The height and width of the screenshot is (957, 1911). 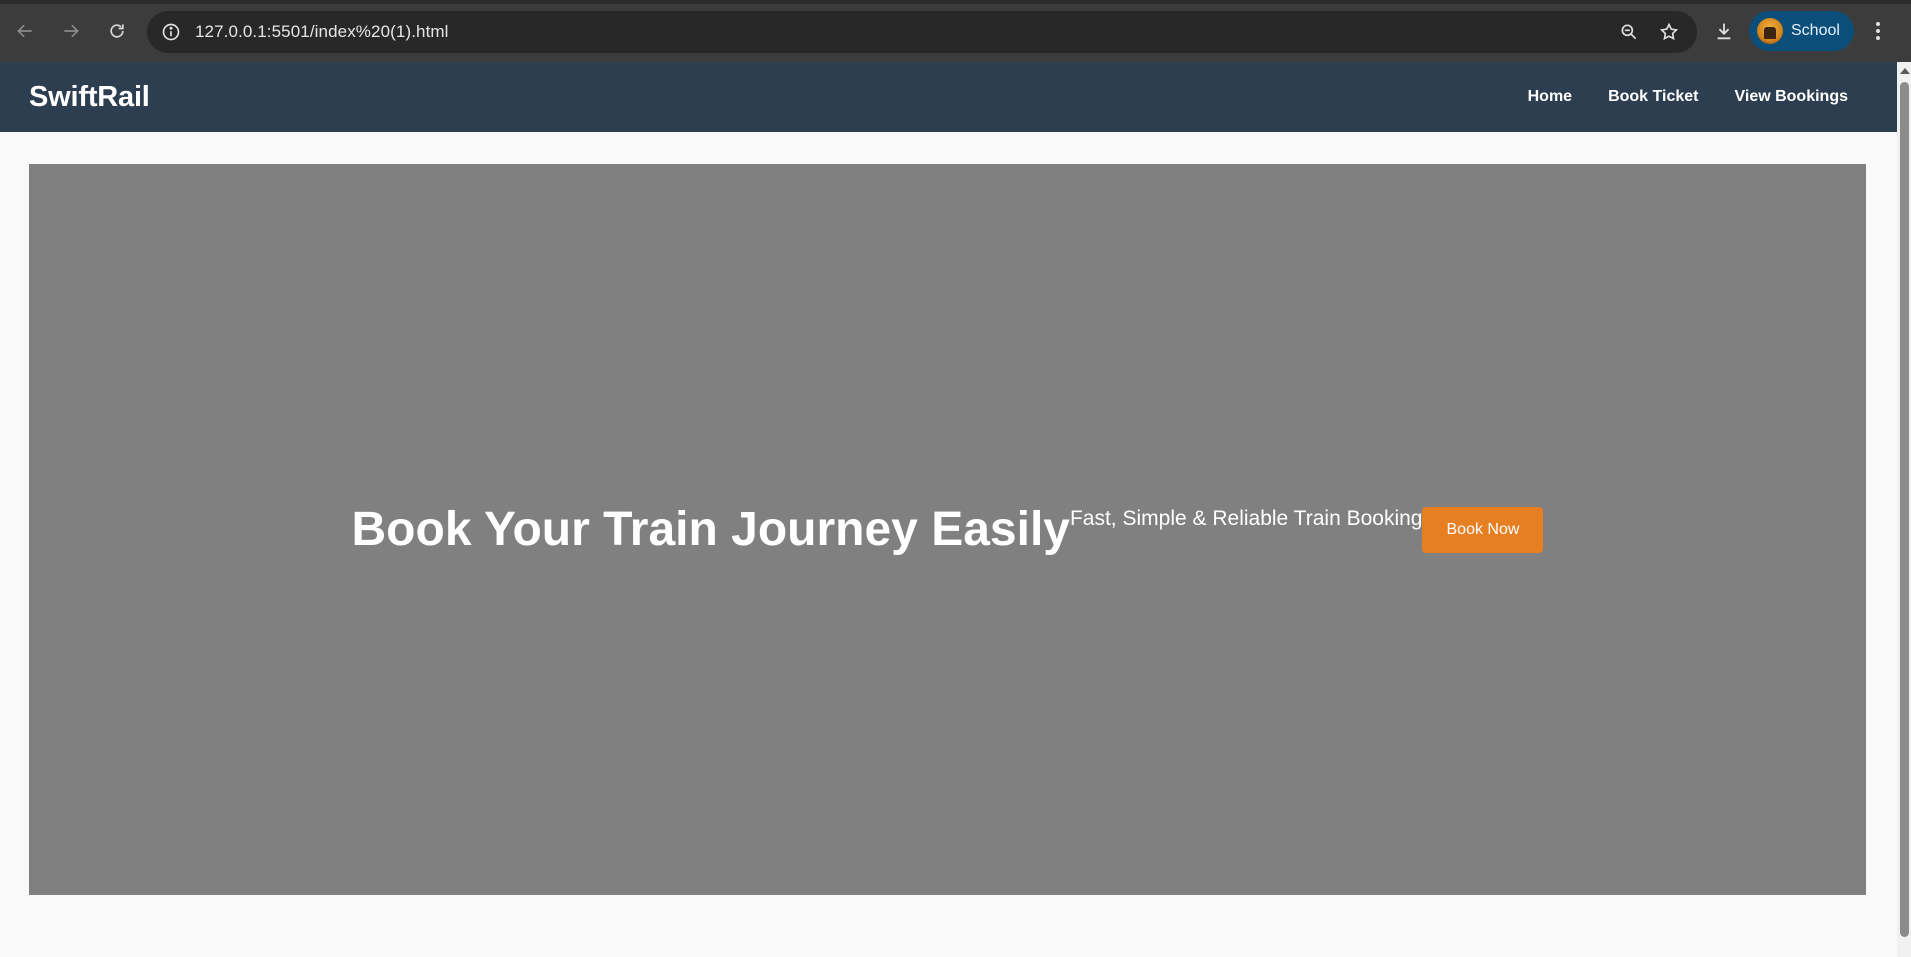 I want to click on reload-icon, so click(x=117, y=31).